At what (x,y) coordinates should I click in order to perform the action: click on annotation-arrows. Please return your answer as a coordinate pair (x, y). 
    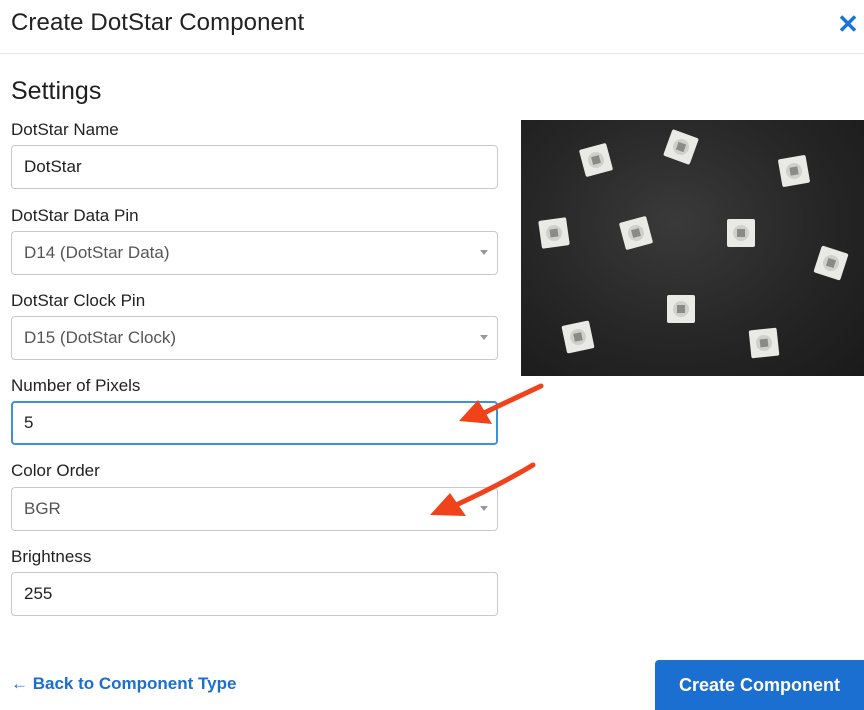
    Looking at the image, I should click on (487, 449).